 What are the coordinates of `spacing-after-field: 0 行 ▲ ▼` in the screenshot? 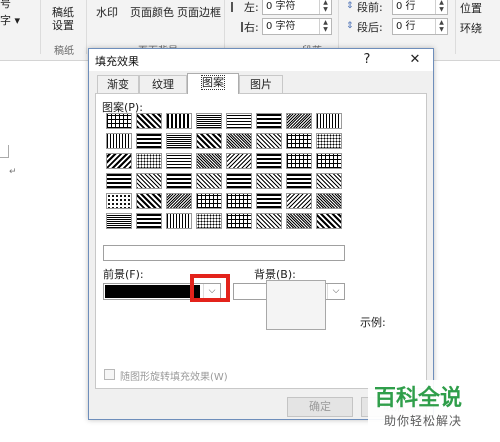 It's located at (420, 26).